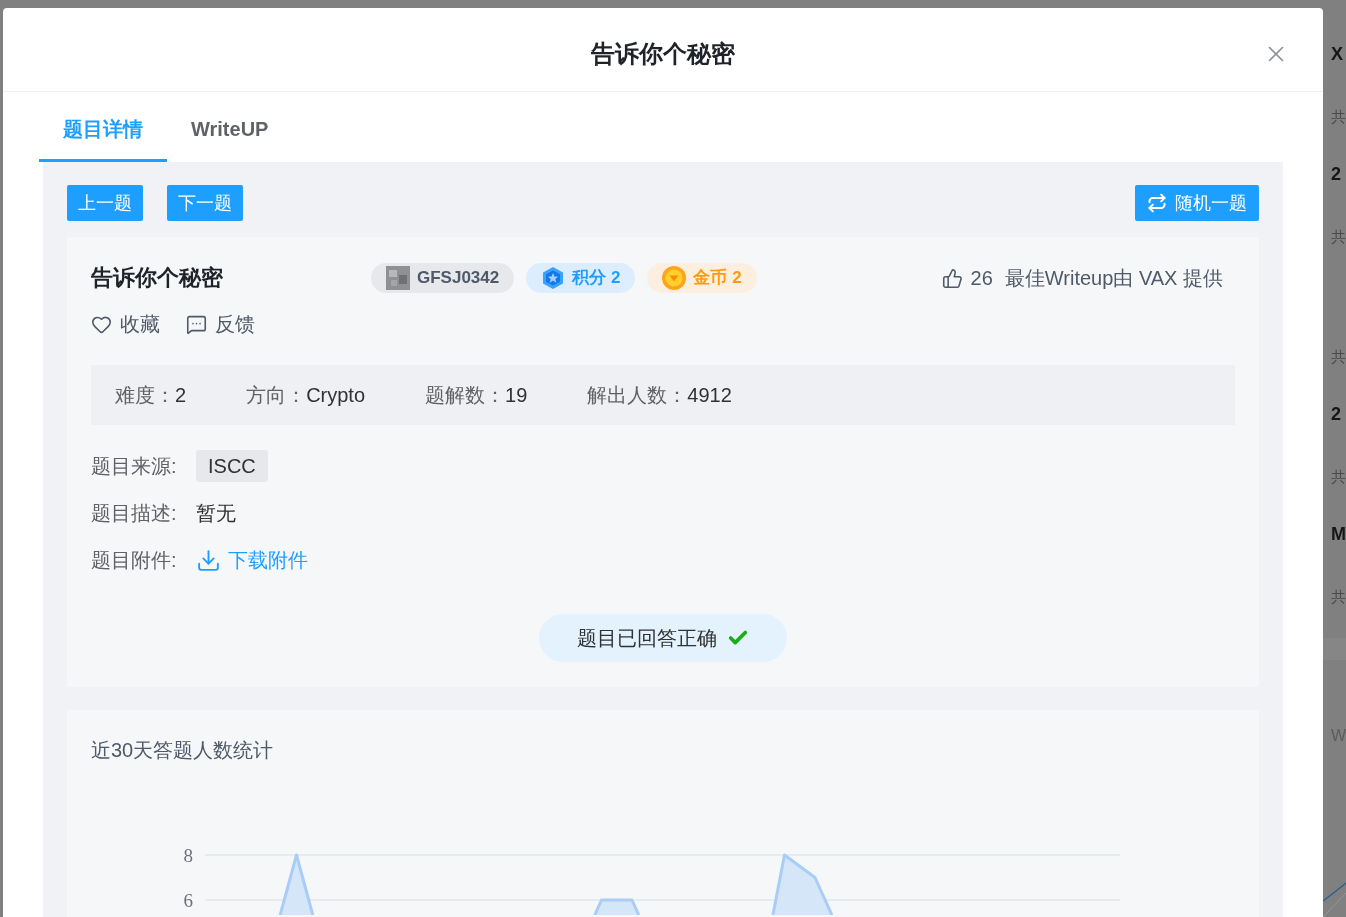 The height and width of the screenshot is (917, 1346). I want to click on best-writeup-text: 最佳Writeup由 VAX 提供, so click(1113, 278).